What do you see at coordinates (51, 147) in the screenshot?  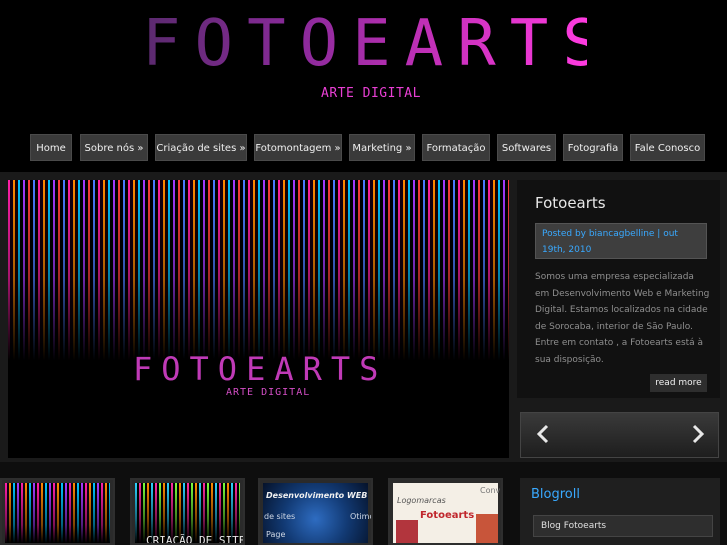 I see `nav-home: Home` at bounding box center [51, 147].